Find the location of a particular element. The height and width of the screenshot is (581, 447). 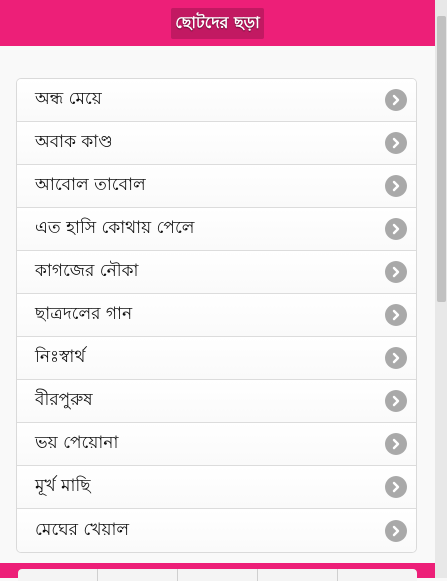

list-item: নিঃস্বার্থ is located at coordinates (216, 358).